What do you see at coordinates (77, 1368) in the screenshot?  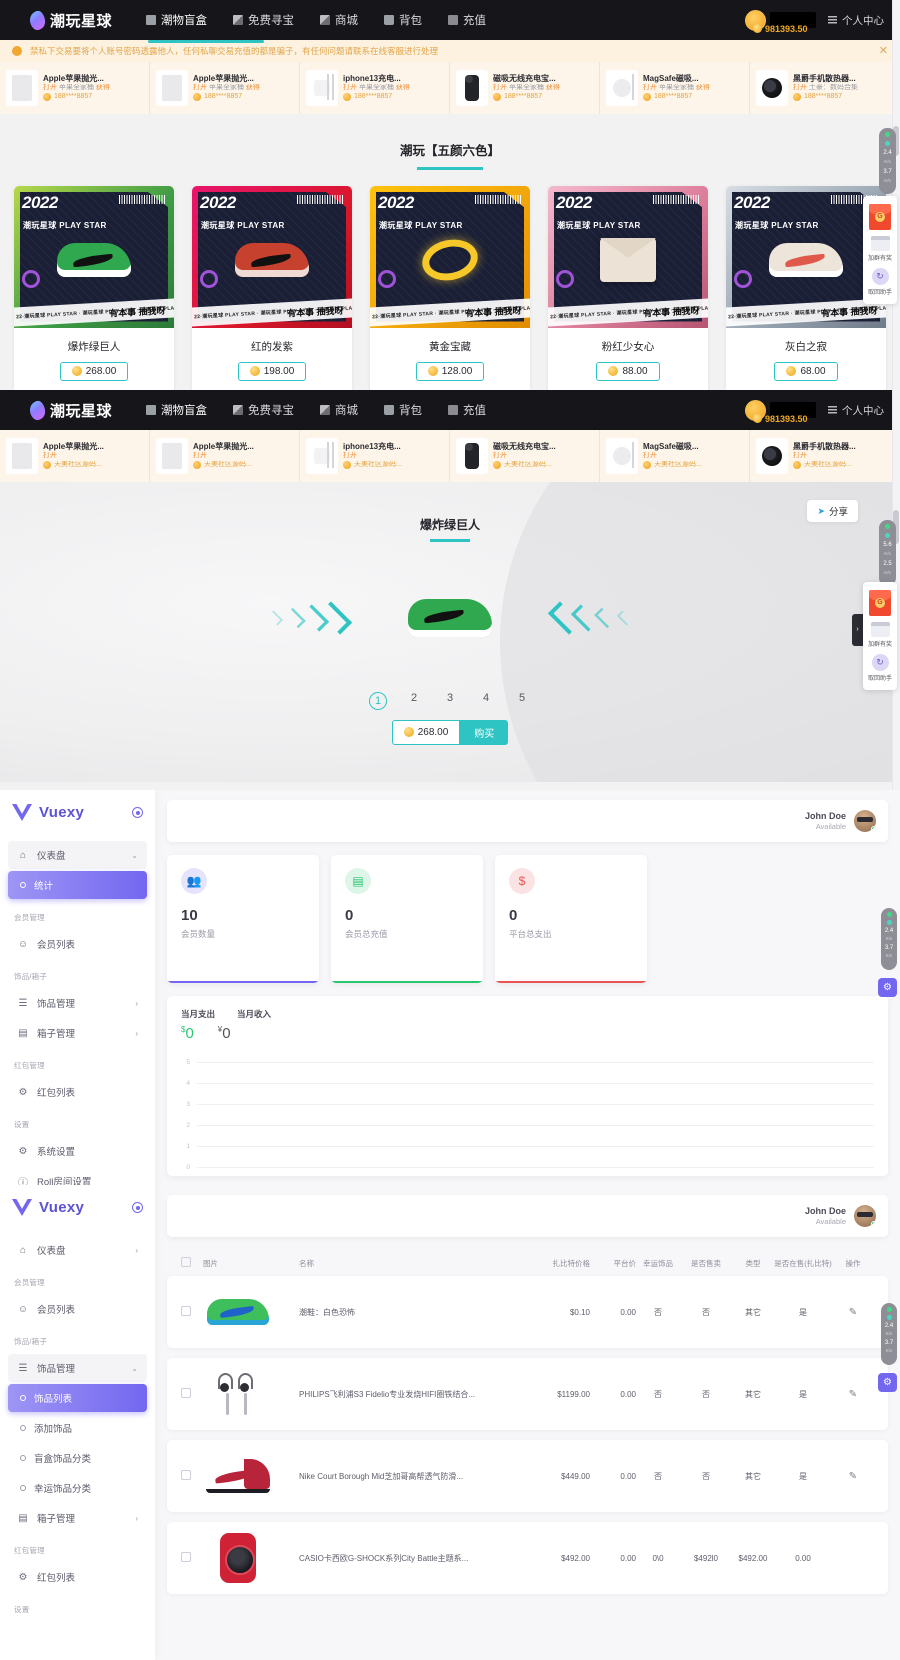 I see `sidebar-item-item-management: ☰ 饰品管理 ⌄` at bounding box center [77, 1368].